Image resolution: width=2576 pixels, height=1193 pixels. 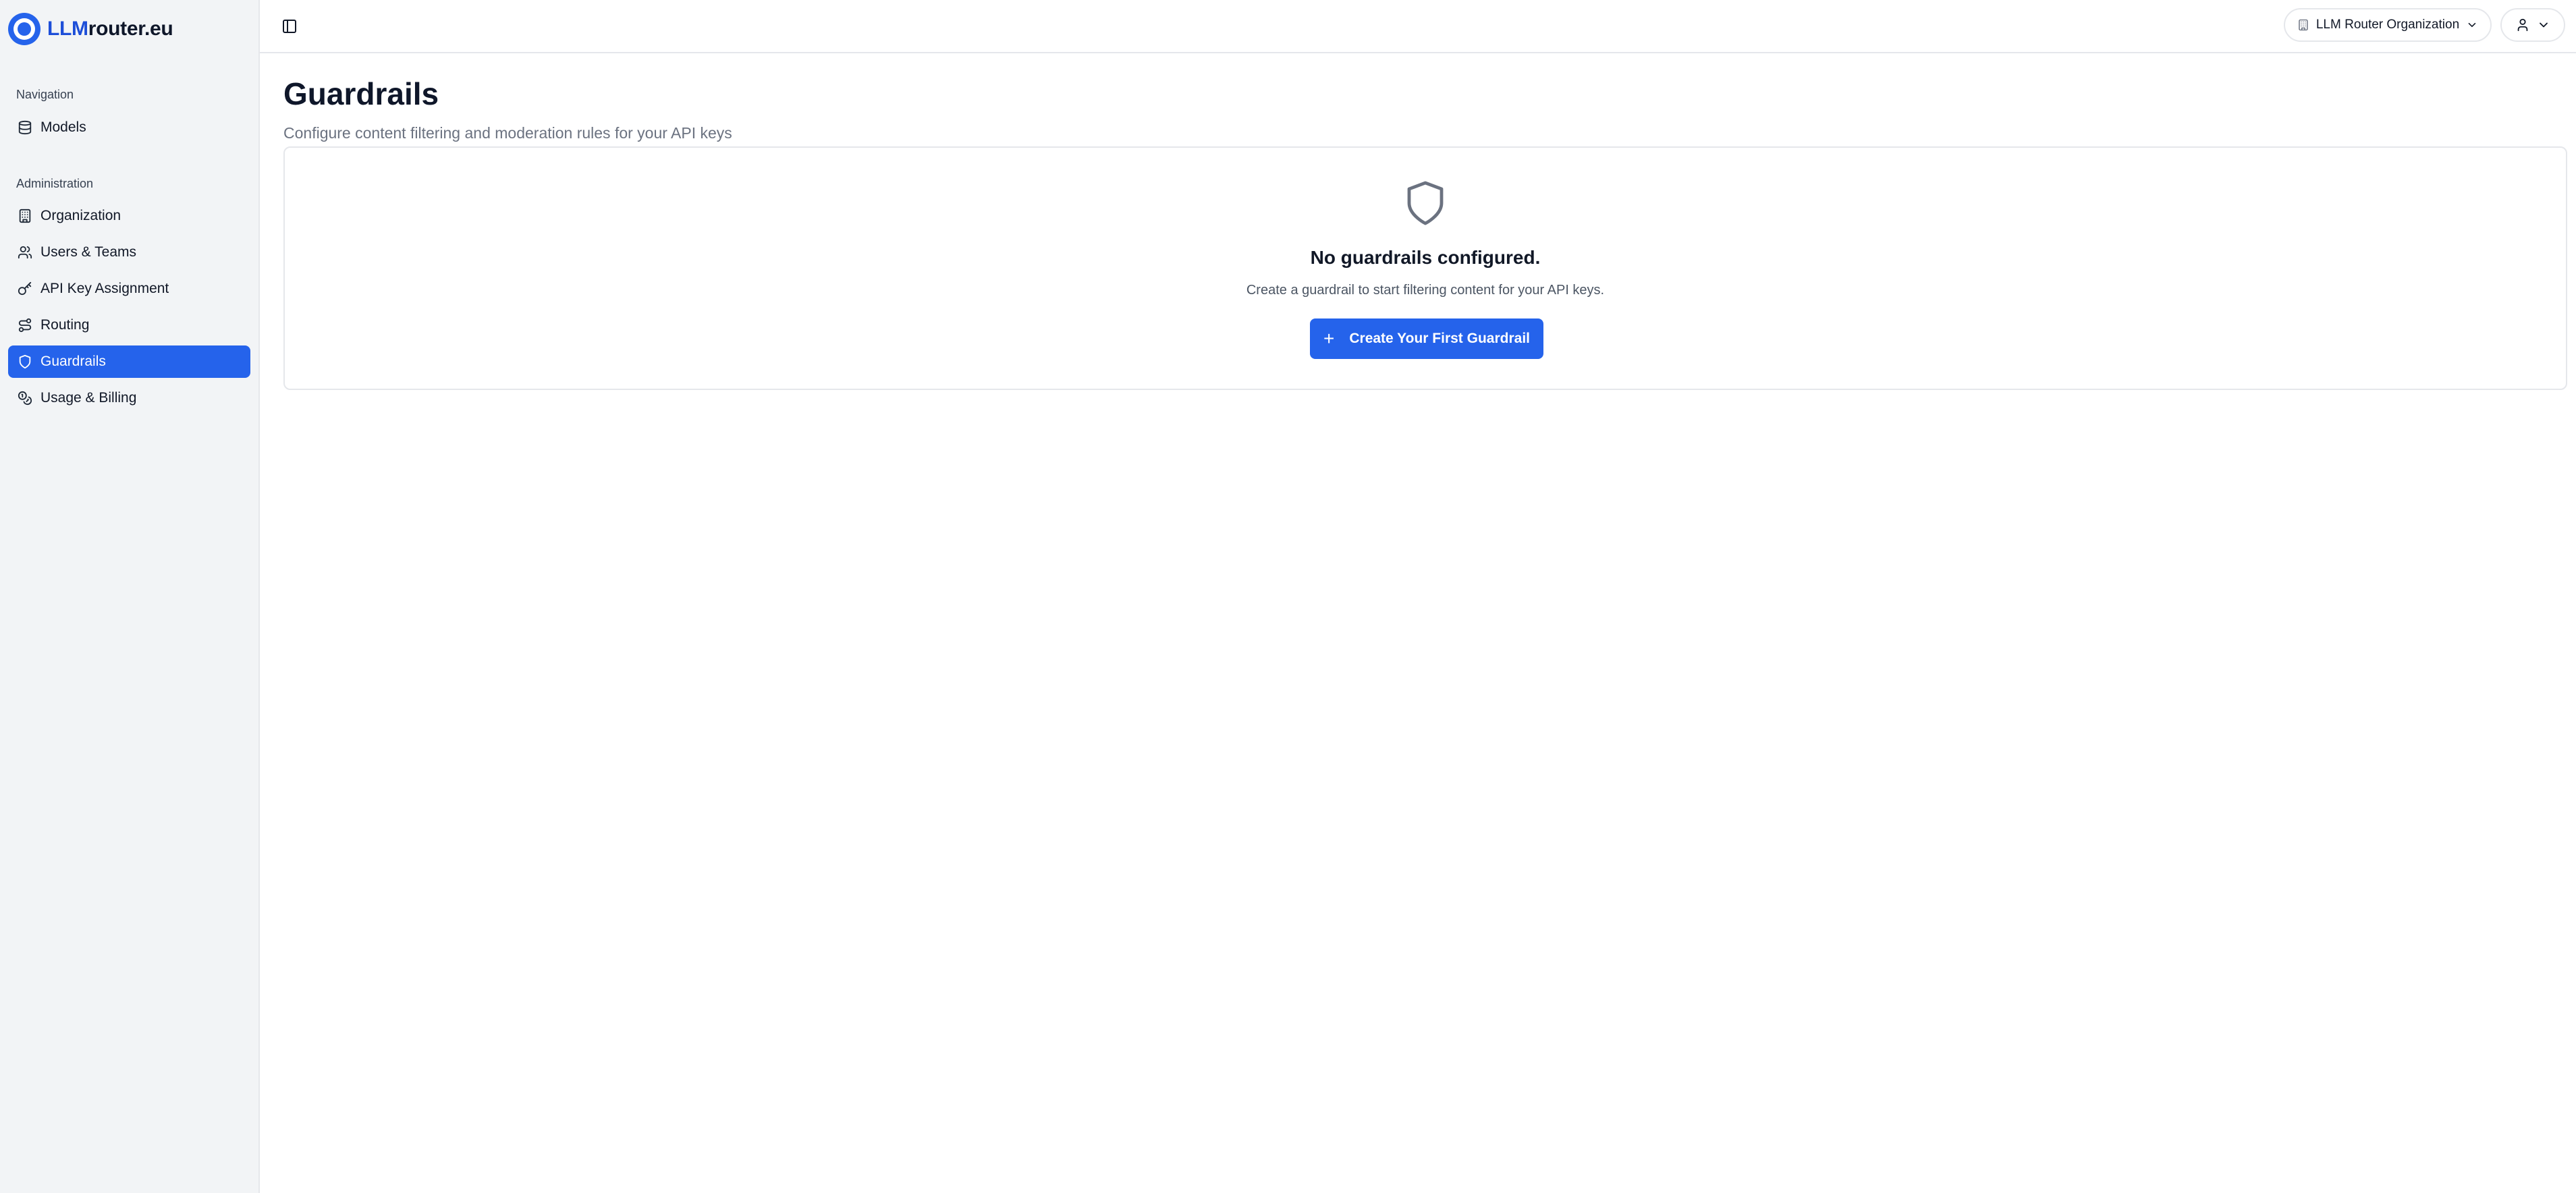 I want to click on create-first-guardrail-label: Create Your First Guardrail, so click(x=1439, y=338).